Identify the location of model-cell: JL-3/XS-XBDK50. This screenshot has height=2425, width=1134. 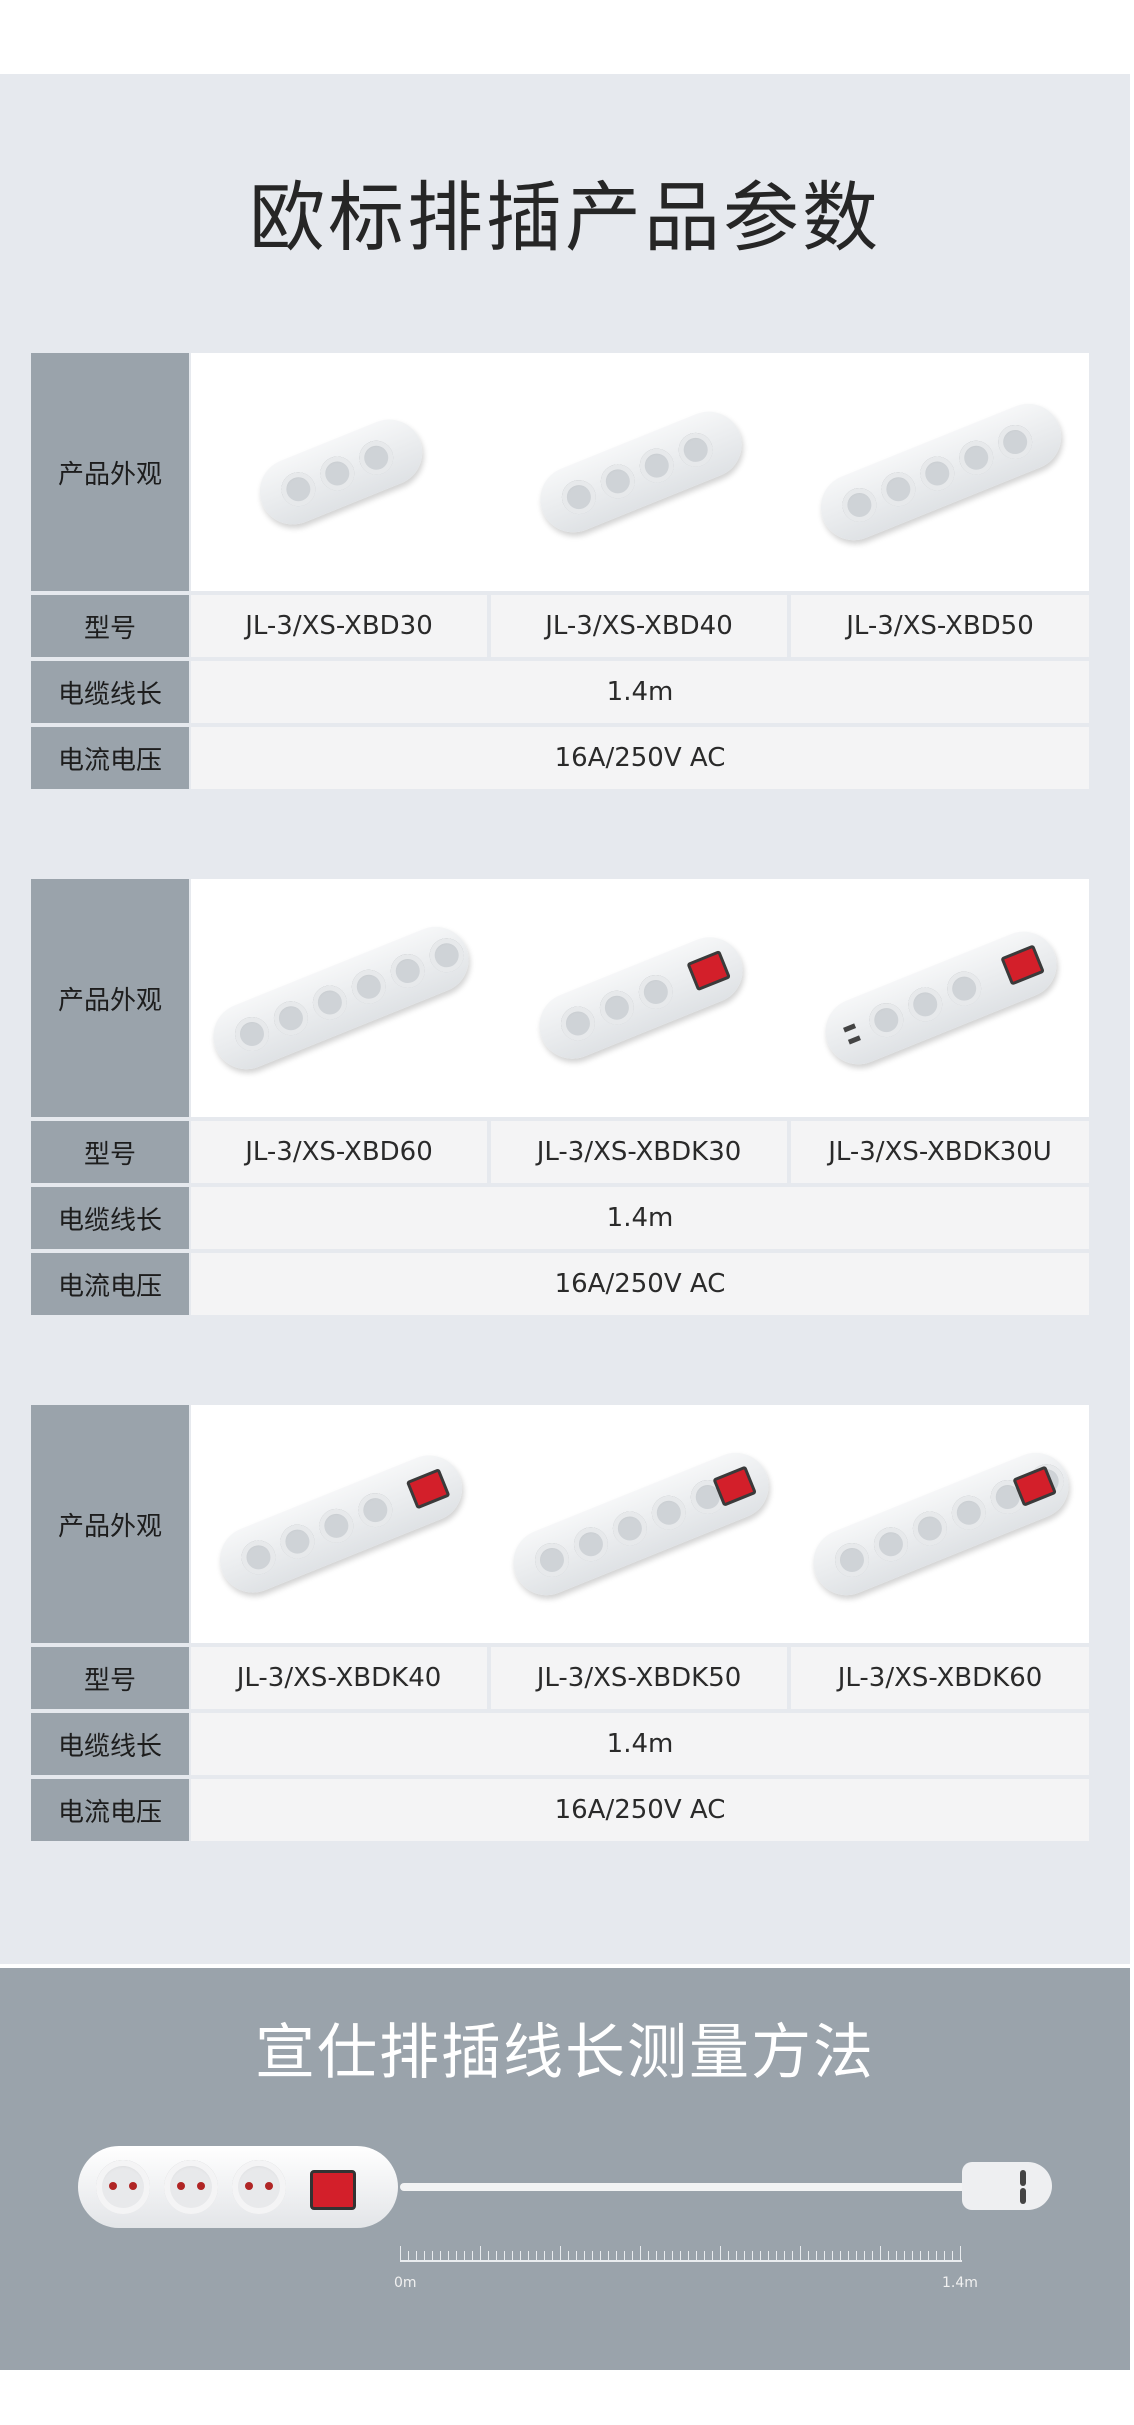
(639, 1678).